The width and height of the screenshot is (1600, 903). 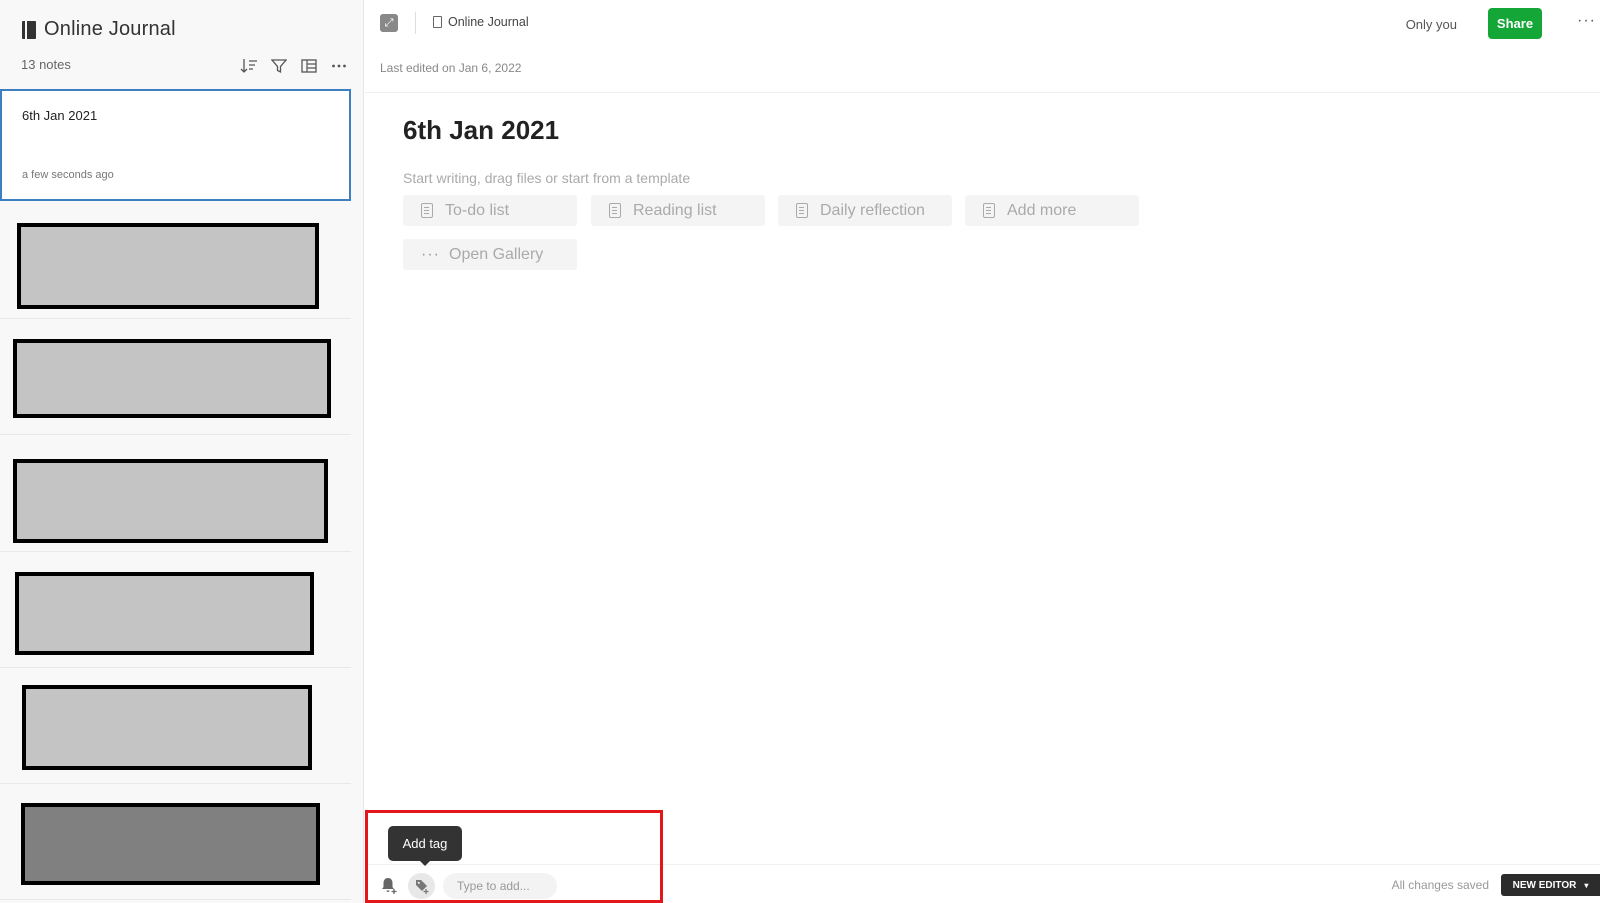 I want to click on more-icon, so click(x=339, y=66).